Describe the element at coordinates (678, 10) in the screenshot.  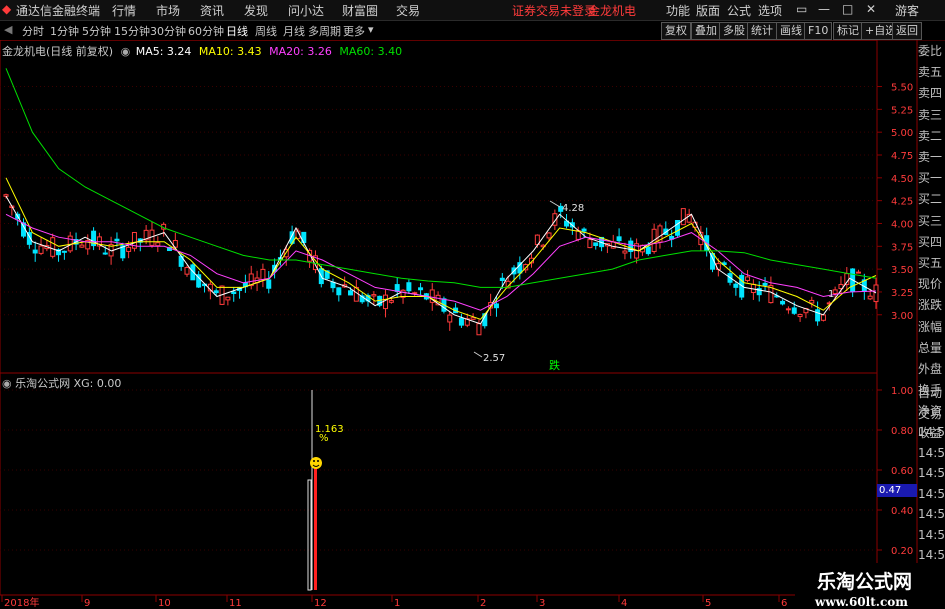
I see `menu-function: 功能` at that location.